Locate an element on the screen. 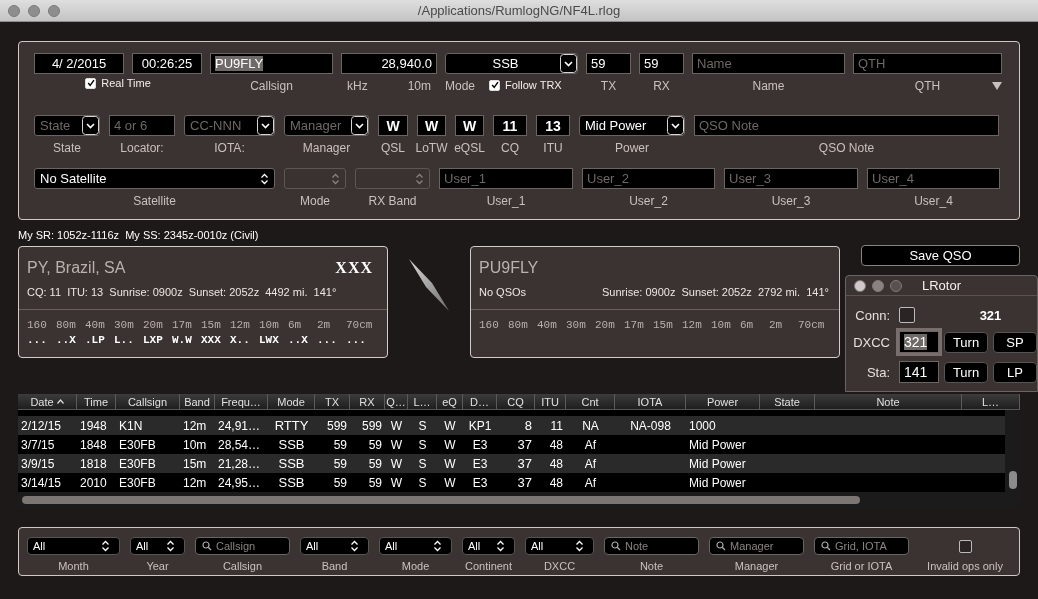 The height and width of the screenshot is (599, 1038). table-cell-text: 59 is located at coordinates (340, 482).